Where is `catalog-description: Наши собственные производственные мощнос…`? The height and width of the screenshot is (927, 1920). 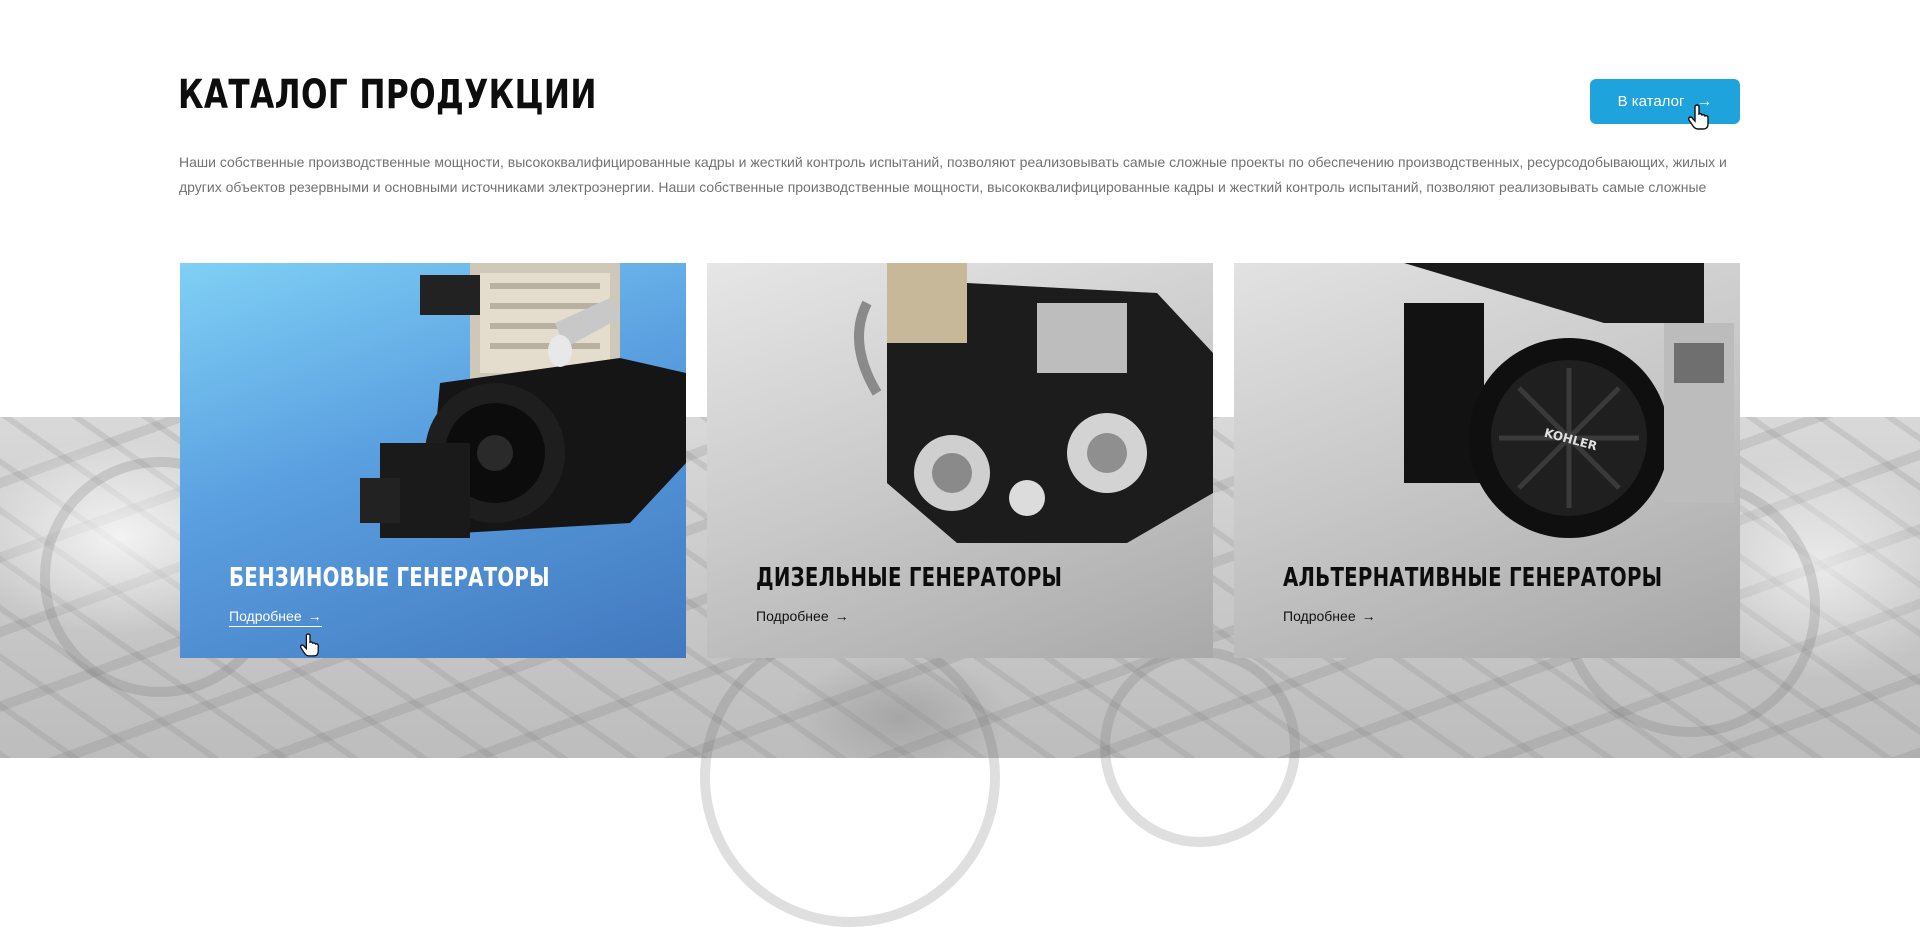 catalog-description: Наши собственные производственные мощнос… is located at coordinates (953, 174).